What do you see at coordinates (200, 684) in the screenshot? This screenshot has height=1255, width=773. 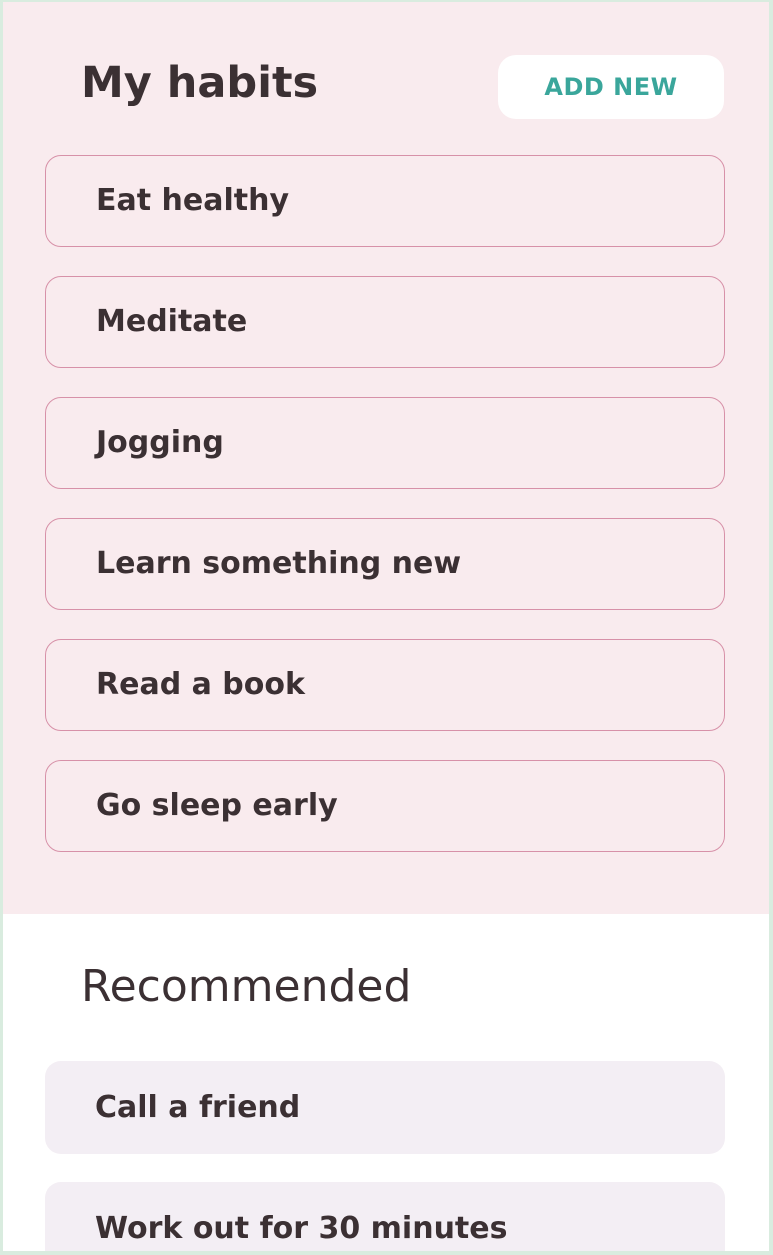 I see `habit-label: Read a book` at bounding box center [200, 684].